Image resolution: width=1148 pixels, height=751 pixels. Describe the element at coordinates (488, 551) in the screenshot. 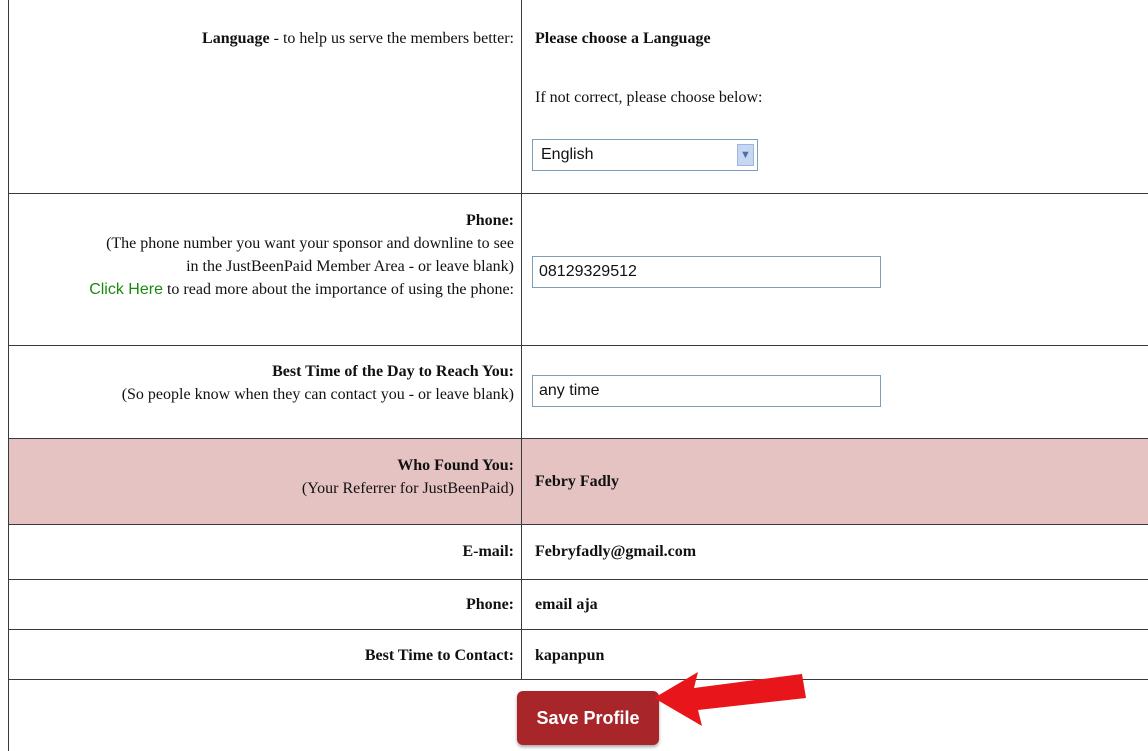

I see `referrer-email-label: E-mail:` at that location.